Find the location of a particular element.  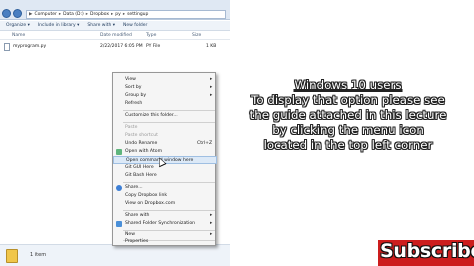

organize-button: Organize ▾ is located at coordinates (18, 25).